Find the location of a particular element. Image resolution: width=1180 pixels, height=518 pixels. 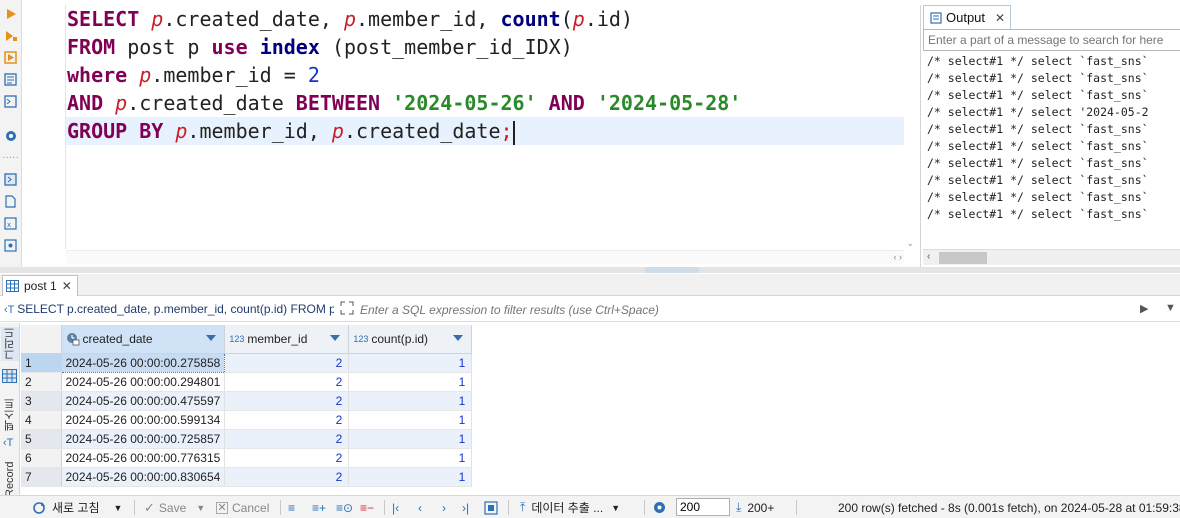

table-row: 2 2024-05-26 00:00:00.294801 2 1 is located at coordinates (247, 382).